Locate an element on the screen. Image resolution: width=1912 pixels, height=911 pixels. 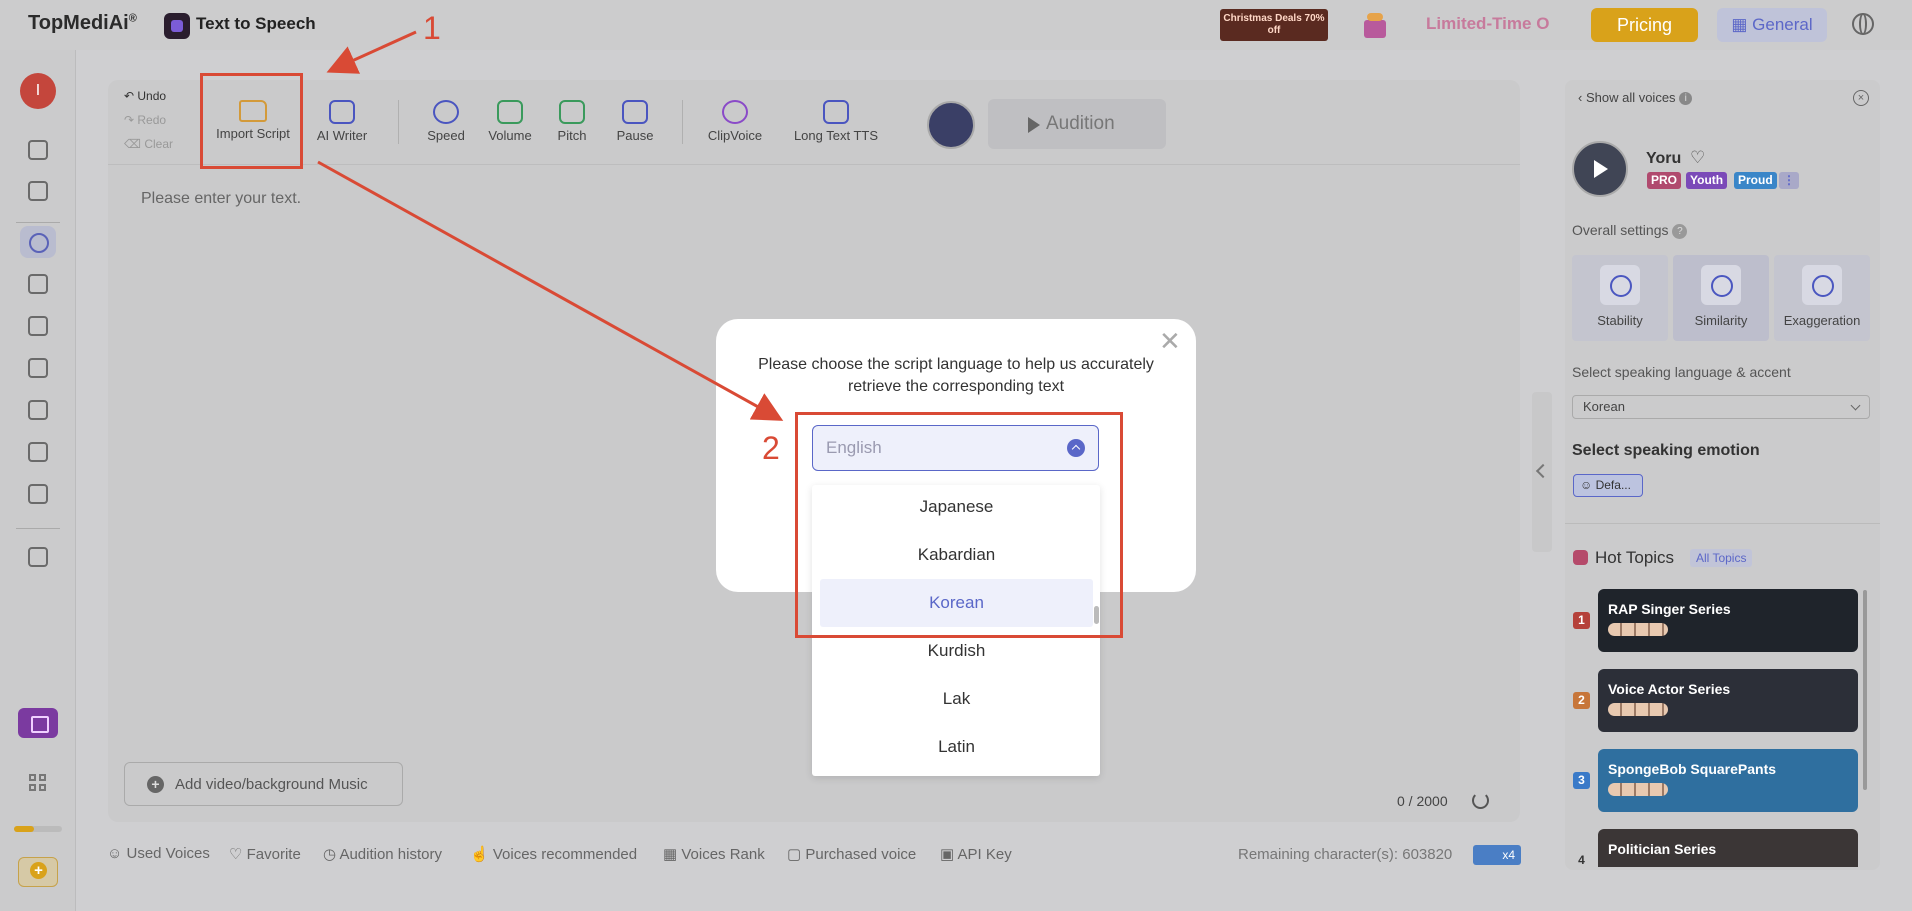
ai-writer-icon is located at coordinates (342, 112).